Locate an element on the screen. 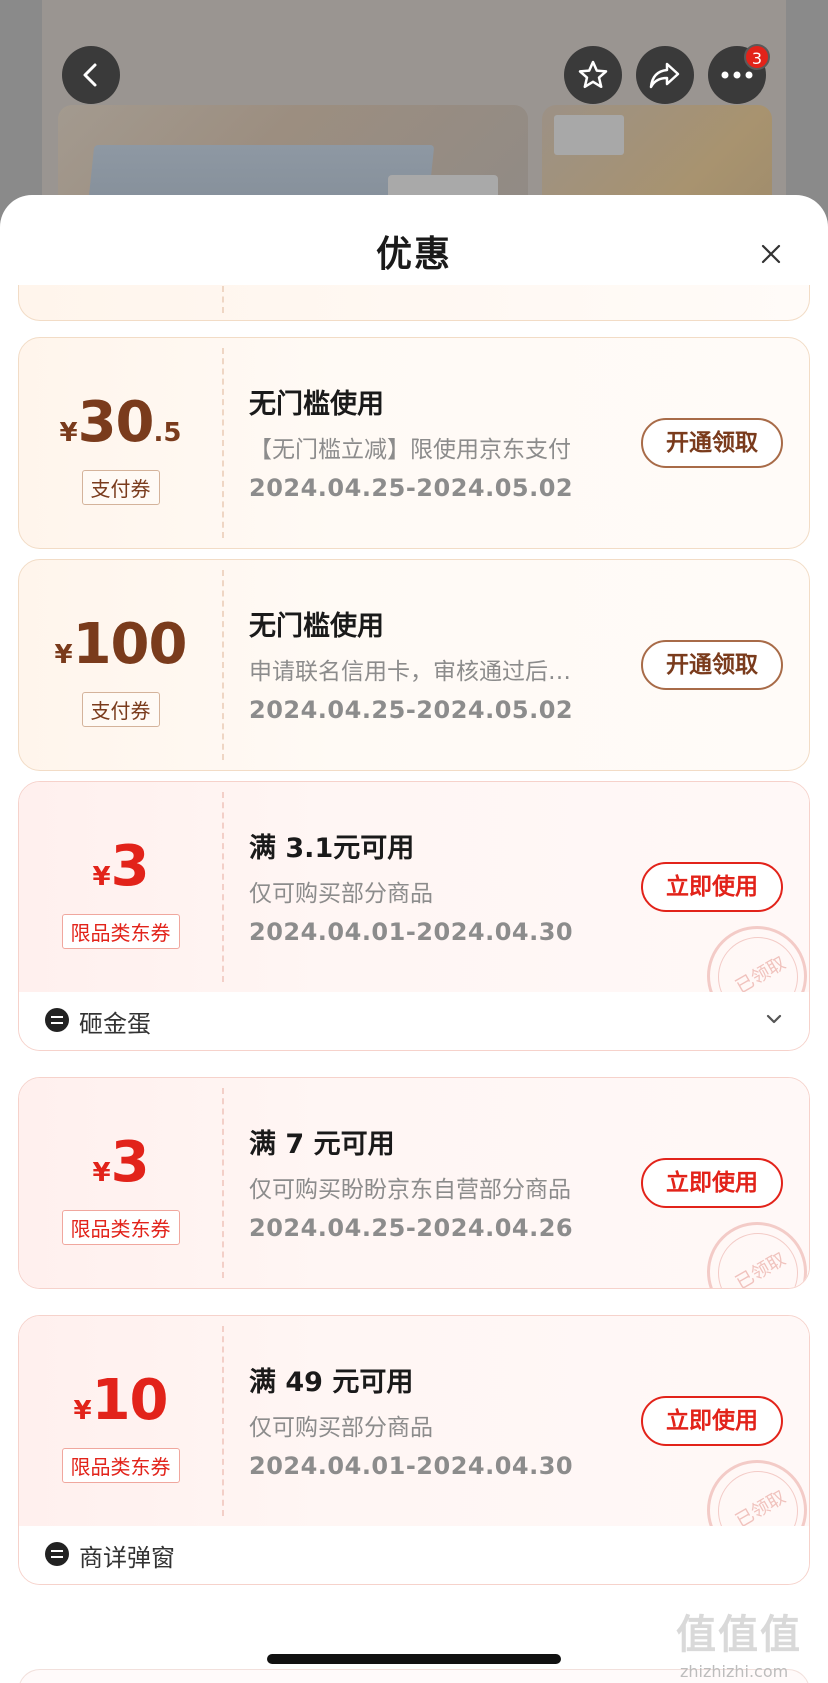 The image size is (828, 1683). back-button is located at coordinates (91, 75).